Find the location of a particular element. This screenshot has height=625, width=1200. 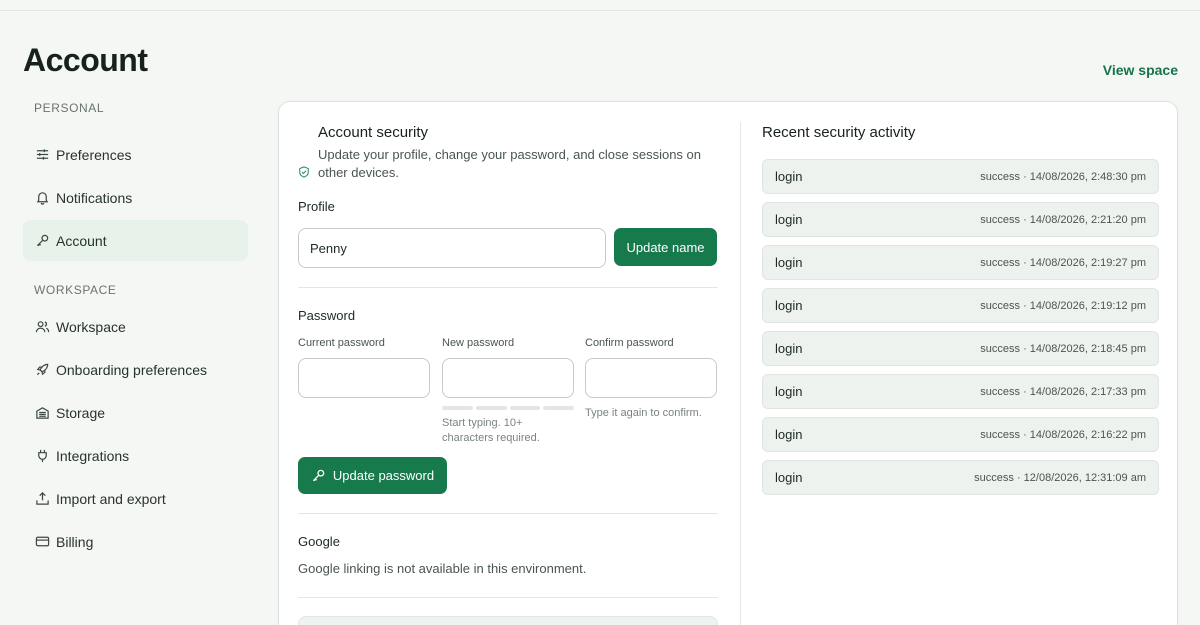

list-item: login success · 14/08/2026, 2:18:45 pm is located at coordinates (960, 348).